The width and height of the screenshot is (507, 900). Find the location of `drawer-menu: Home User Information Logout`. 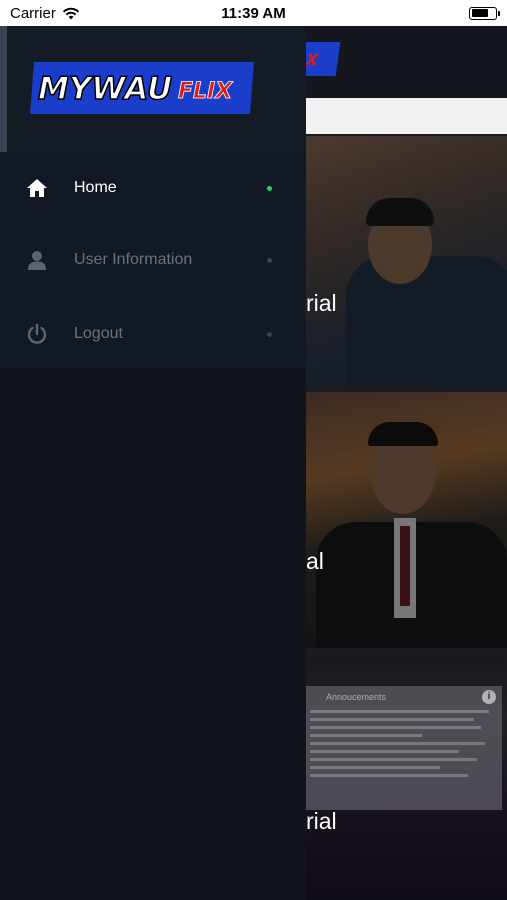

drawer-menu: Home User Information Logout is located at coordinates (153, 260).